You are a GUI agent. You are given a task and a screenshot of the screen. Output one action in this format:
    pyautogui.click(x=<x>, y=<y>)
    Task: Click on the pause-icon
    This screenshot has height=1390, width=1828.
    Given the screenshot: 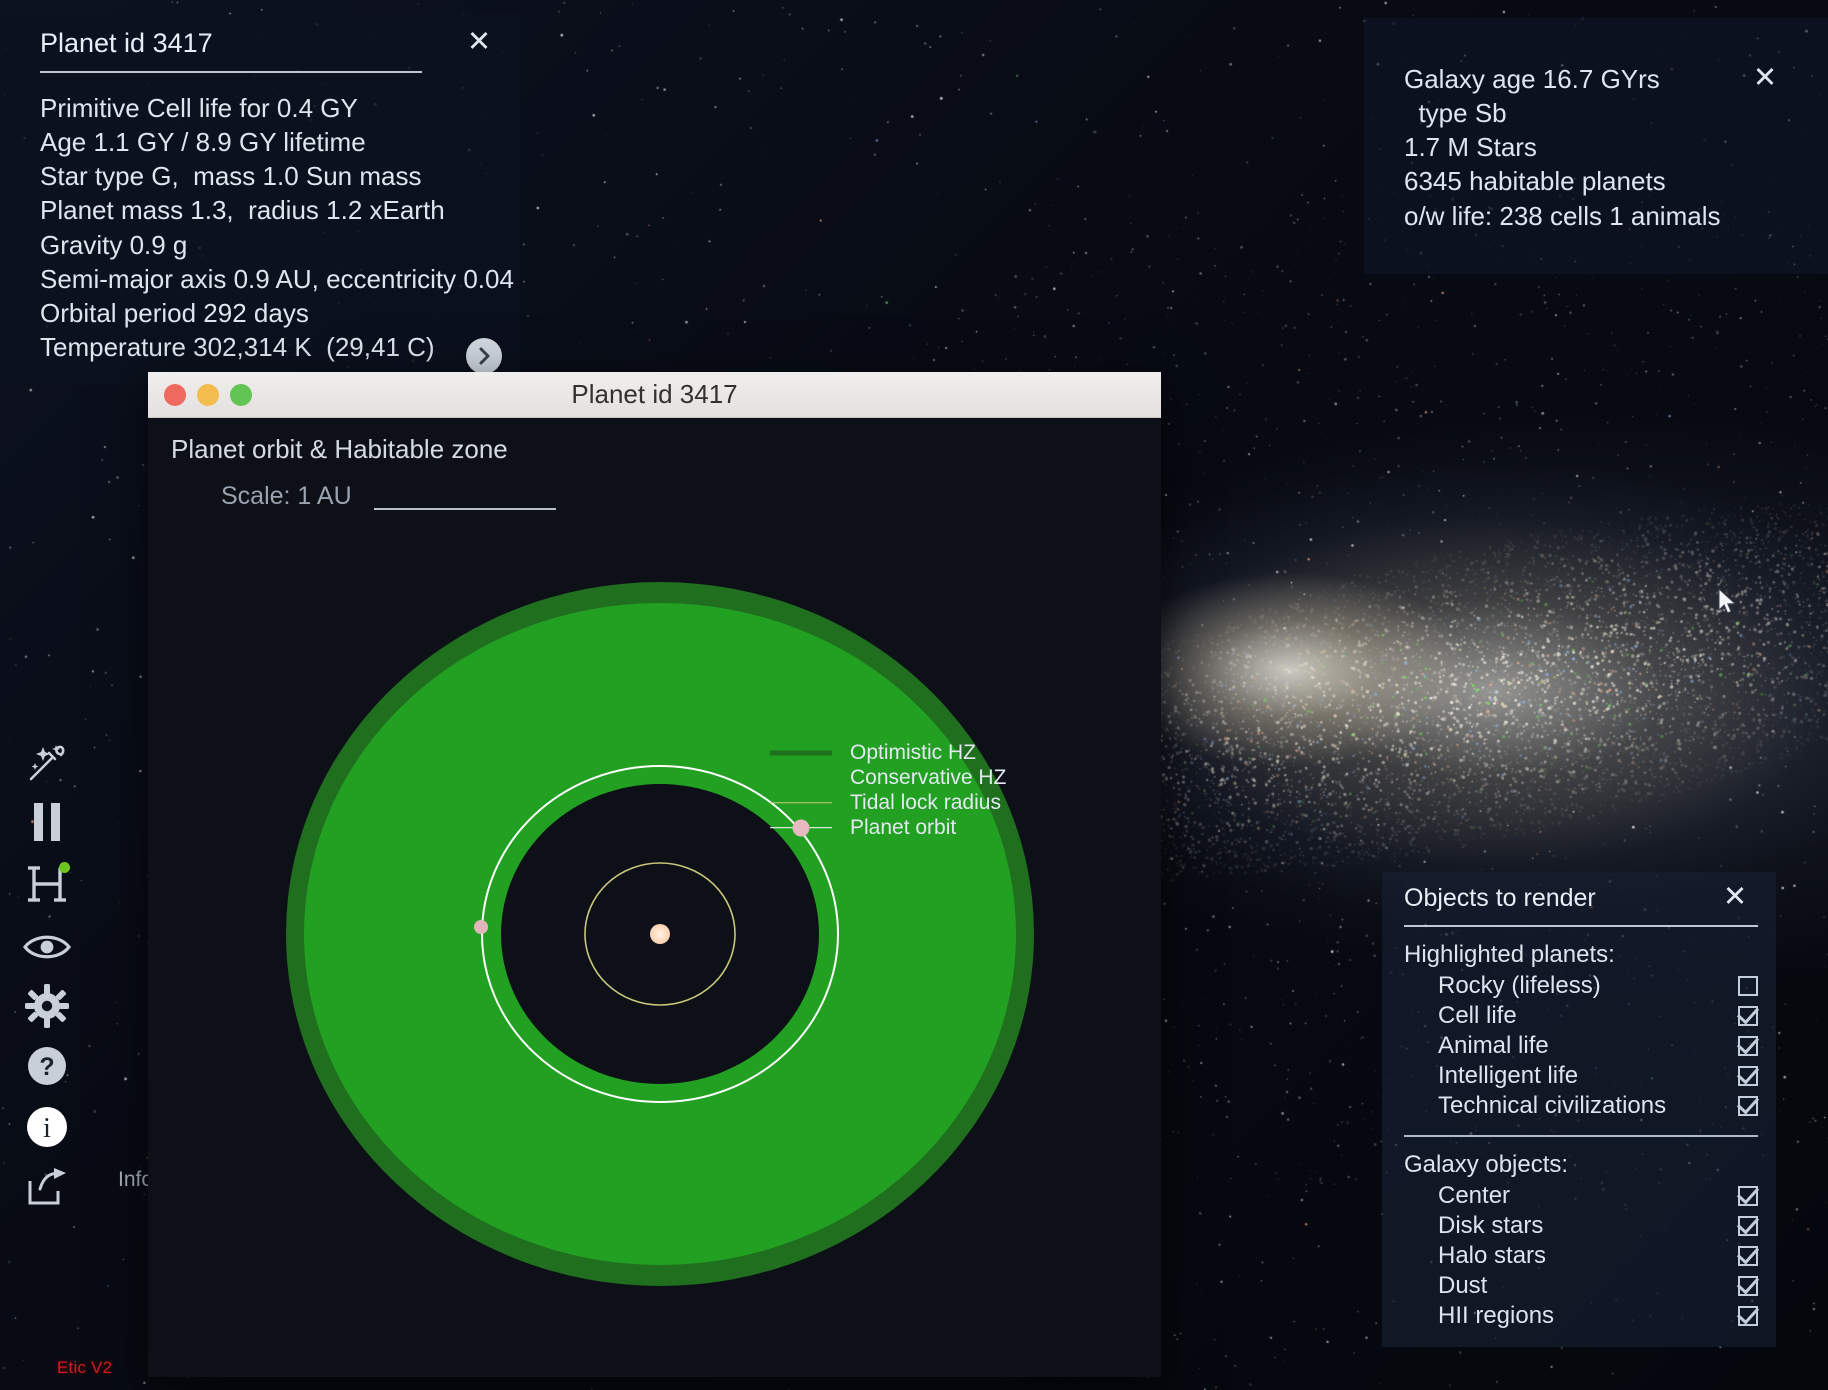 What is the action you would take?
    pyautogui.click(x=47, y=822)
    